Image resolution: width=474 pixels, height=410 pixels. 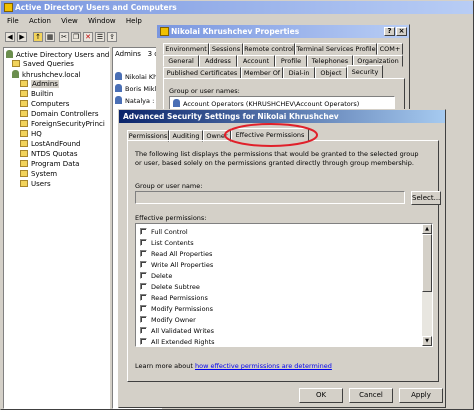 I want to click on tree-item-admins: Admins, so click(x=39, y=84).